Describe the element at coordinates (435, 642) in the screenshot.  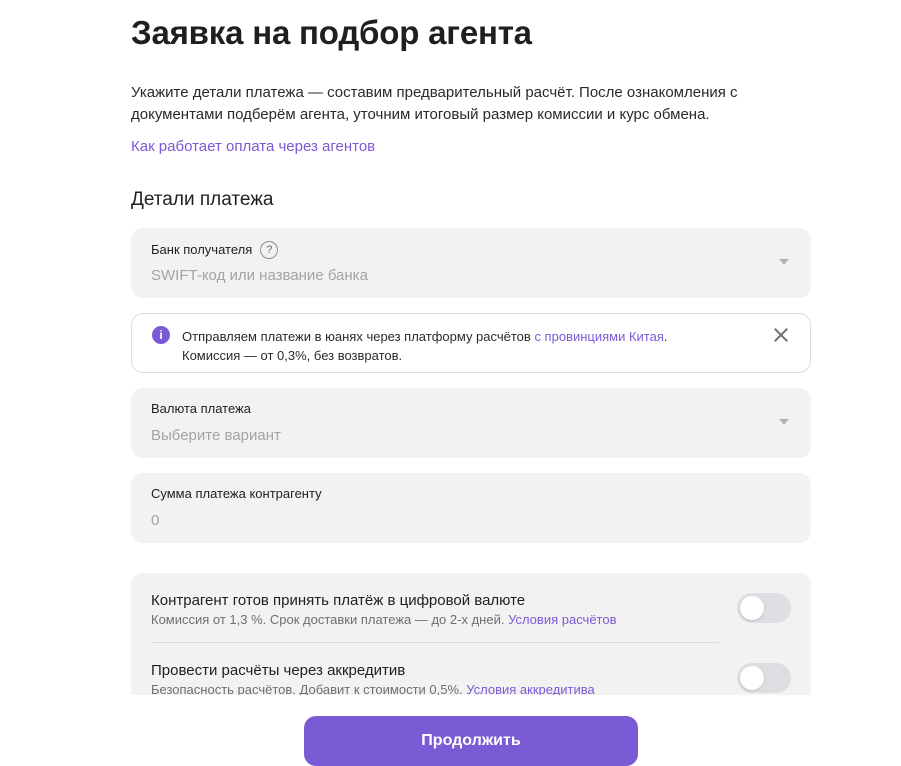
I see `divider` at that location.